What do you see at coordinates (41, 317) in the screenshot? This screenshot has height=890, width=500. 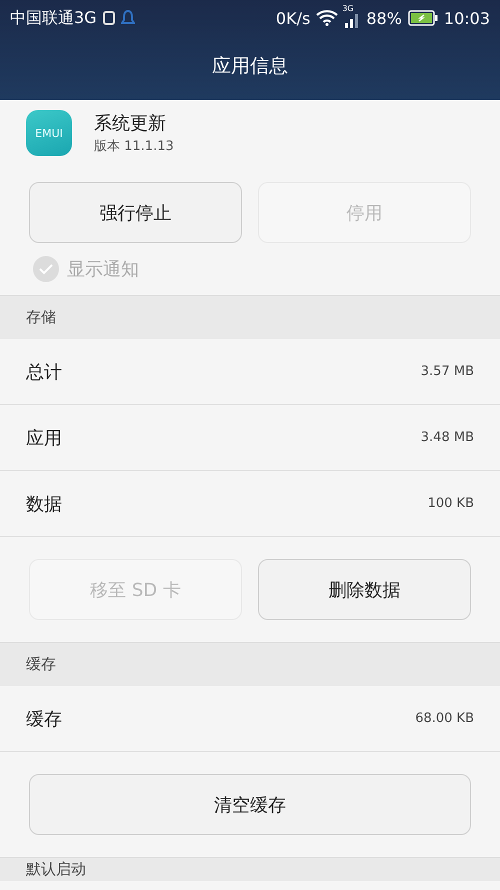 I see `section-title: 存储` at bounding box center [41, 317].